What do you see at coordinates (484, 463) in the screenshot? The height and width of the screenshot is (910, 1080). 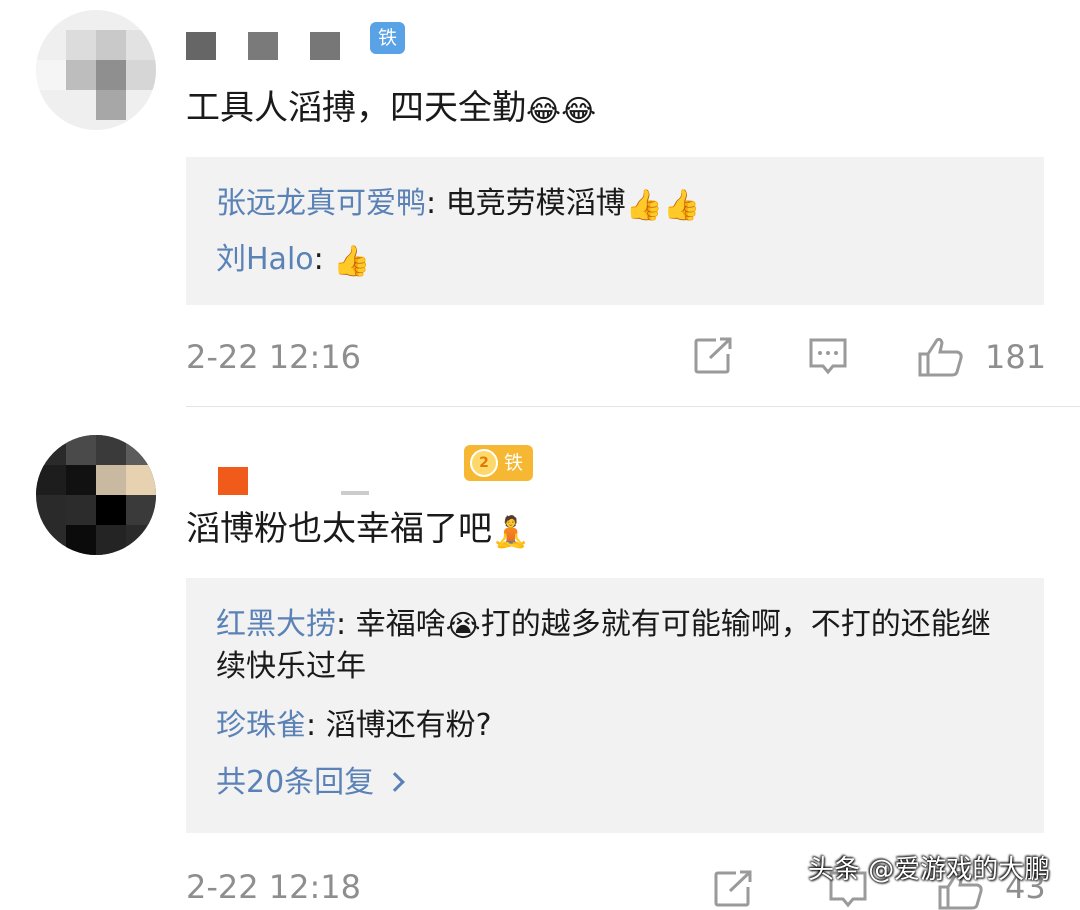 I see `fan-level-icon: 2` at bounding box center [484, 463].